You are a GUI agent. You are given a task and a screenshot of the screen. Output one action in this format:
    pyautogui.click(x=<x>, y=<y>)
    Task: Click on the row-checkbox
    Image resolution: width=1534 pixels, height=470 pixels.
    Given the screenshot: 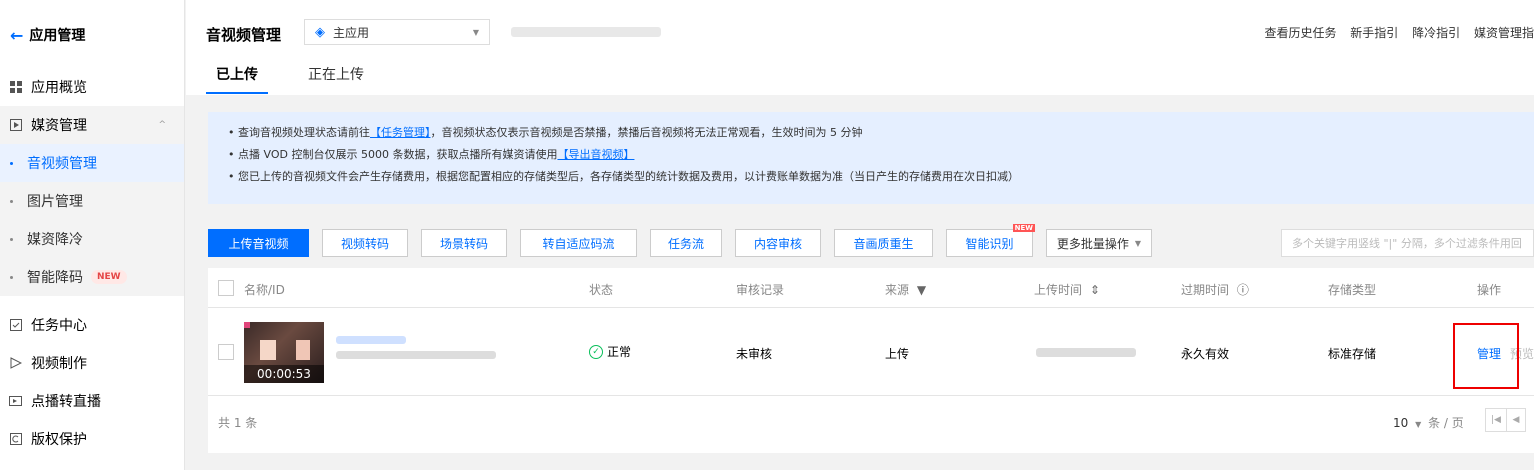 What is the action you would take?
    pyautogui.click(x=226, y=352)
    